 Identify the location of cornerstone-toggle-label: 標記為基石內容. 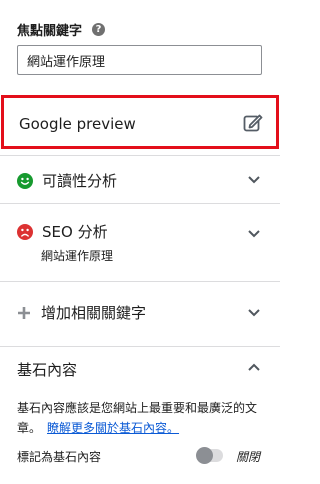
(59, 457).